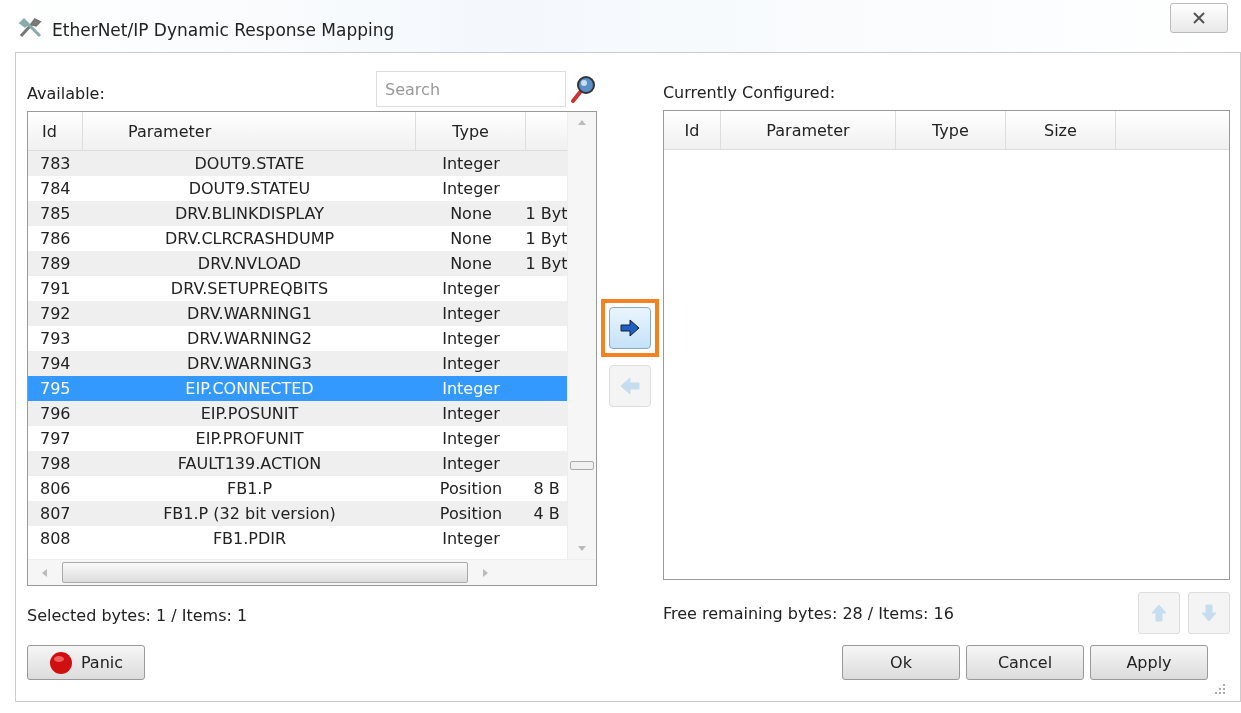 The width and height of the screenshot is (1241, 713). What do you see at coordinates (55, 213) in the screenshot?
I see `table-cell: 785` at bounding box center [55, 213].